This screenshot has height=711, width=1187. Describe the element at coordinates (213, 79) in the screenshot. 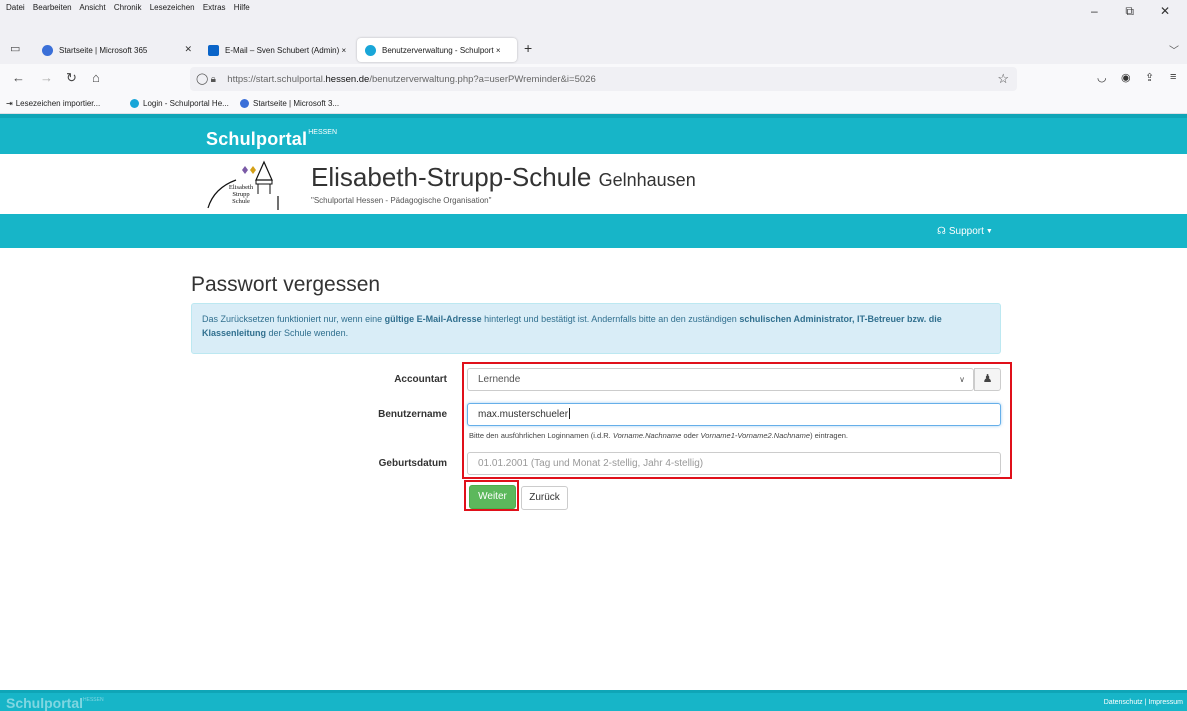

I see `lock-icon: 🔒︎` at that location.